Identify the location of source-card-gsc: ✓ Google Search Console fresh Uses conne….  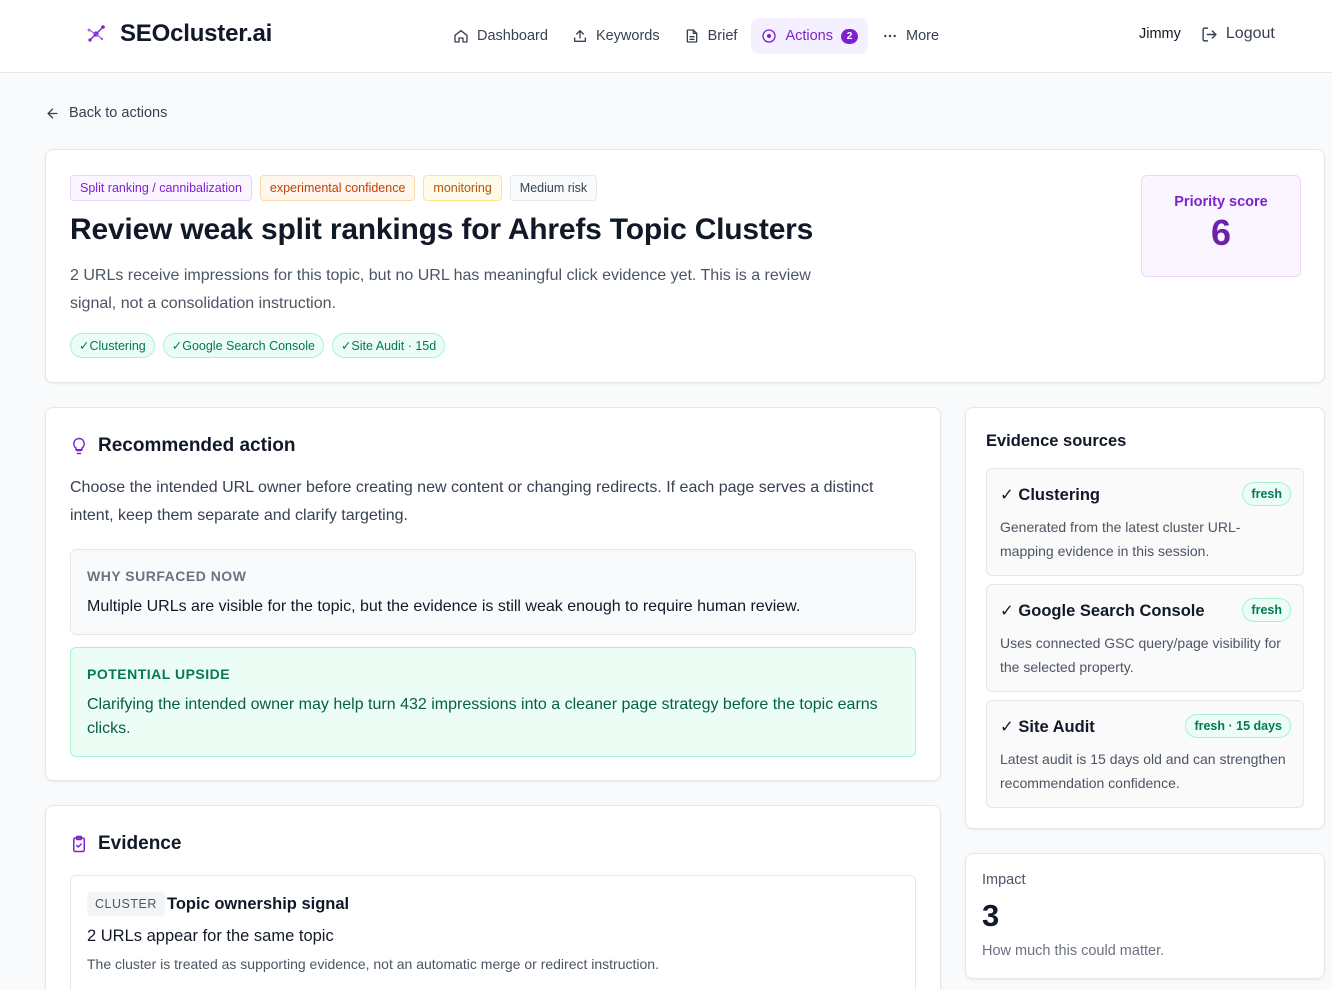
(1145, 638).